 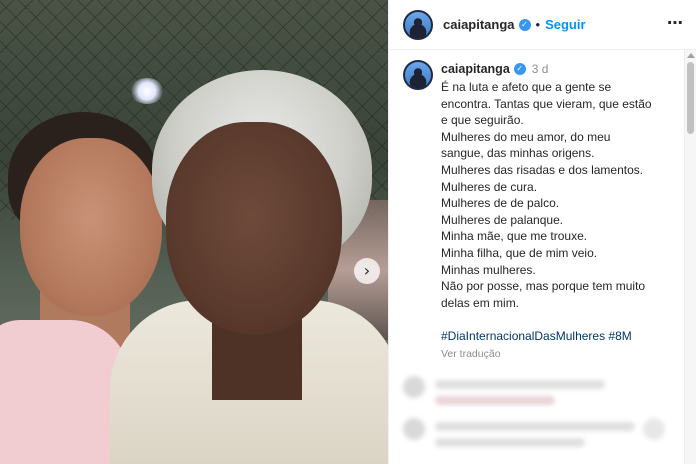 What do you see at coordinates (475, 69) in the screenshot?
I see `comment-username: caiapitanga` at bounding box center [475, 69].